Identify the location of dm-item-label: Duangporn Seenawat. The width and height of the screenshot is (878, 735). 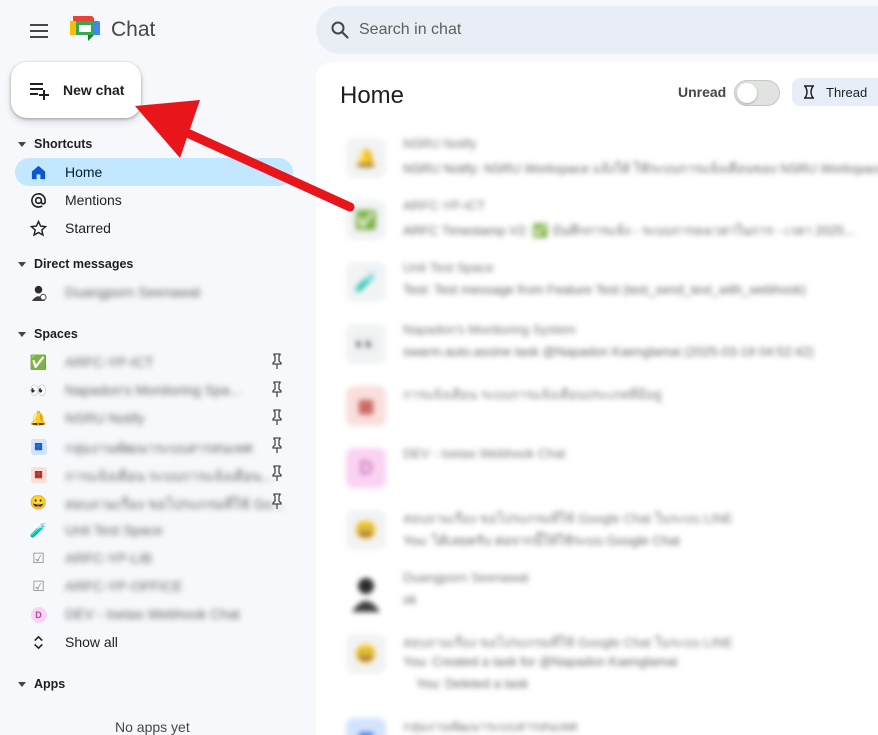
(133, 292).